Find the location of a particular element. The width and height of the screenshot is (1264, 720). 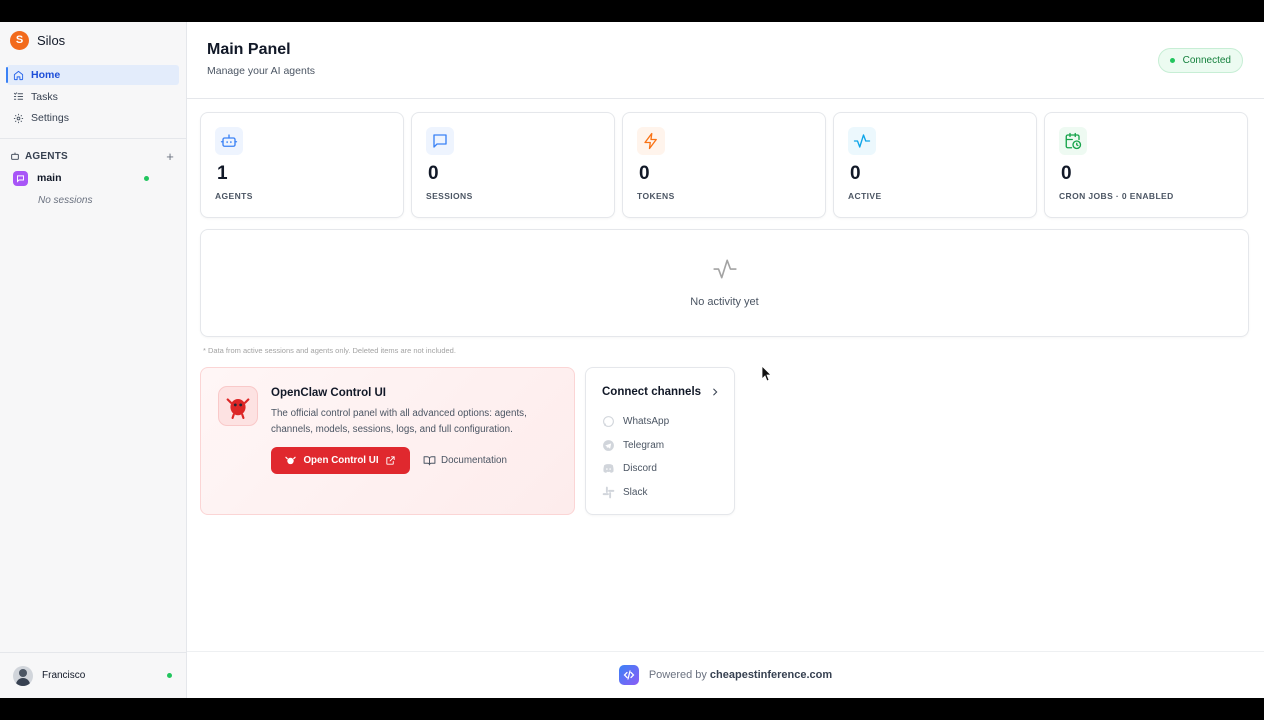

status-badge-label: Connected is located at coordinates (1206, 60).